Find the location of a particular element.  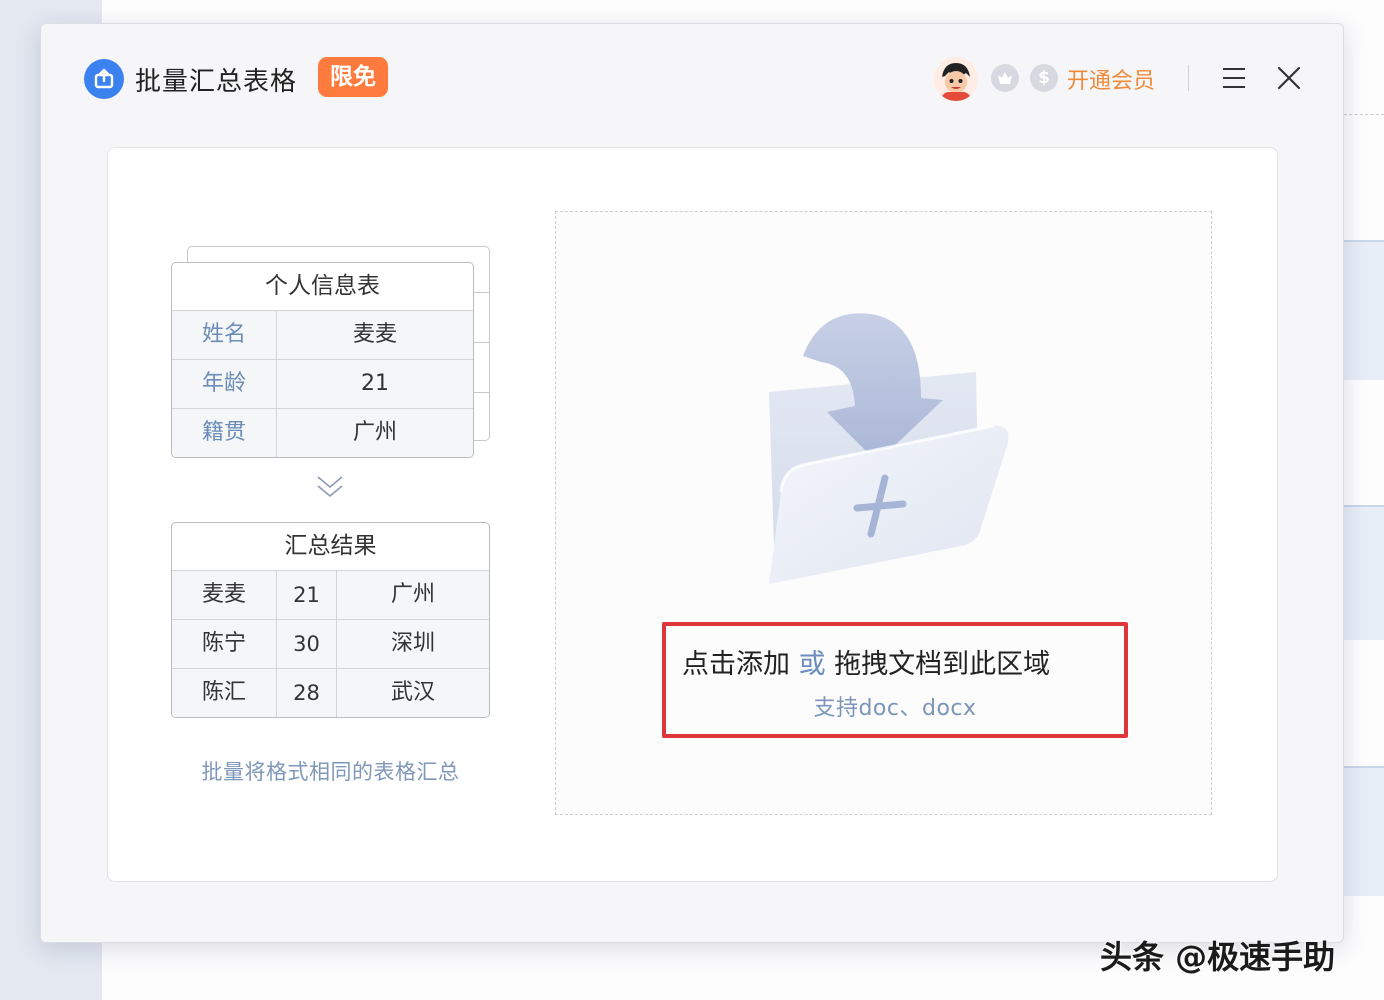

background-divider is located at coordinates (1364, 114).